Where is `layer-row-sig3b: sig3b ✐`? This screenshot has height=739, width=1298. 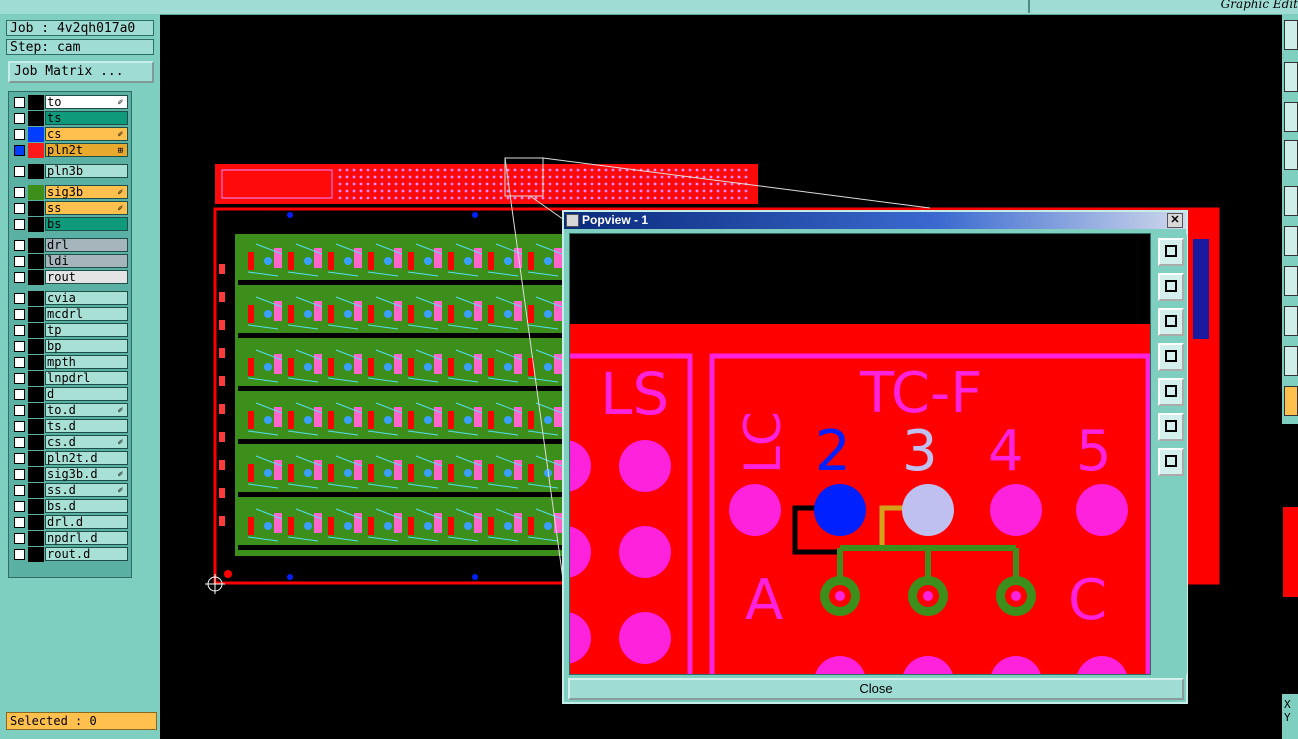
layer-row-sig3b: sig3b ✐ is located at coordinates (70, 192).